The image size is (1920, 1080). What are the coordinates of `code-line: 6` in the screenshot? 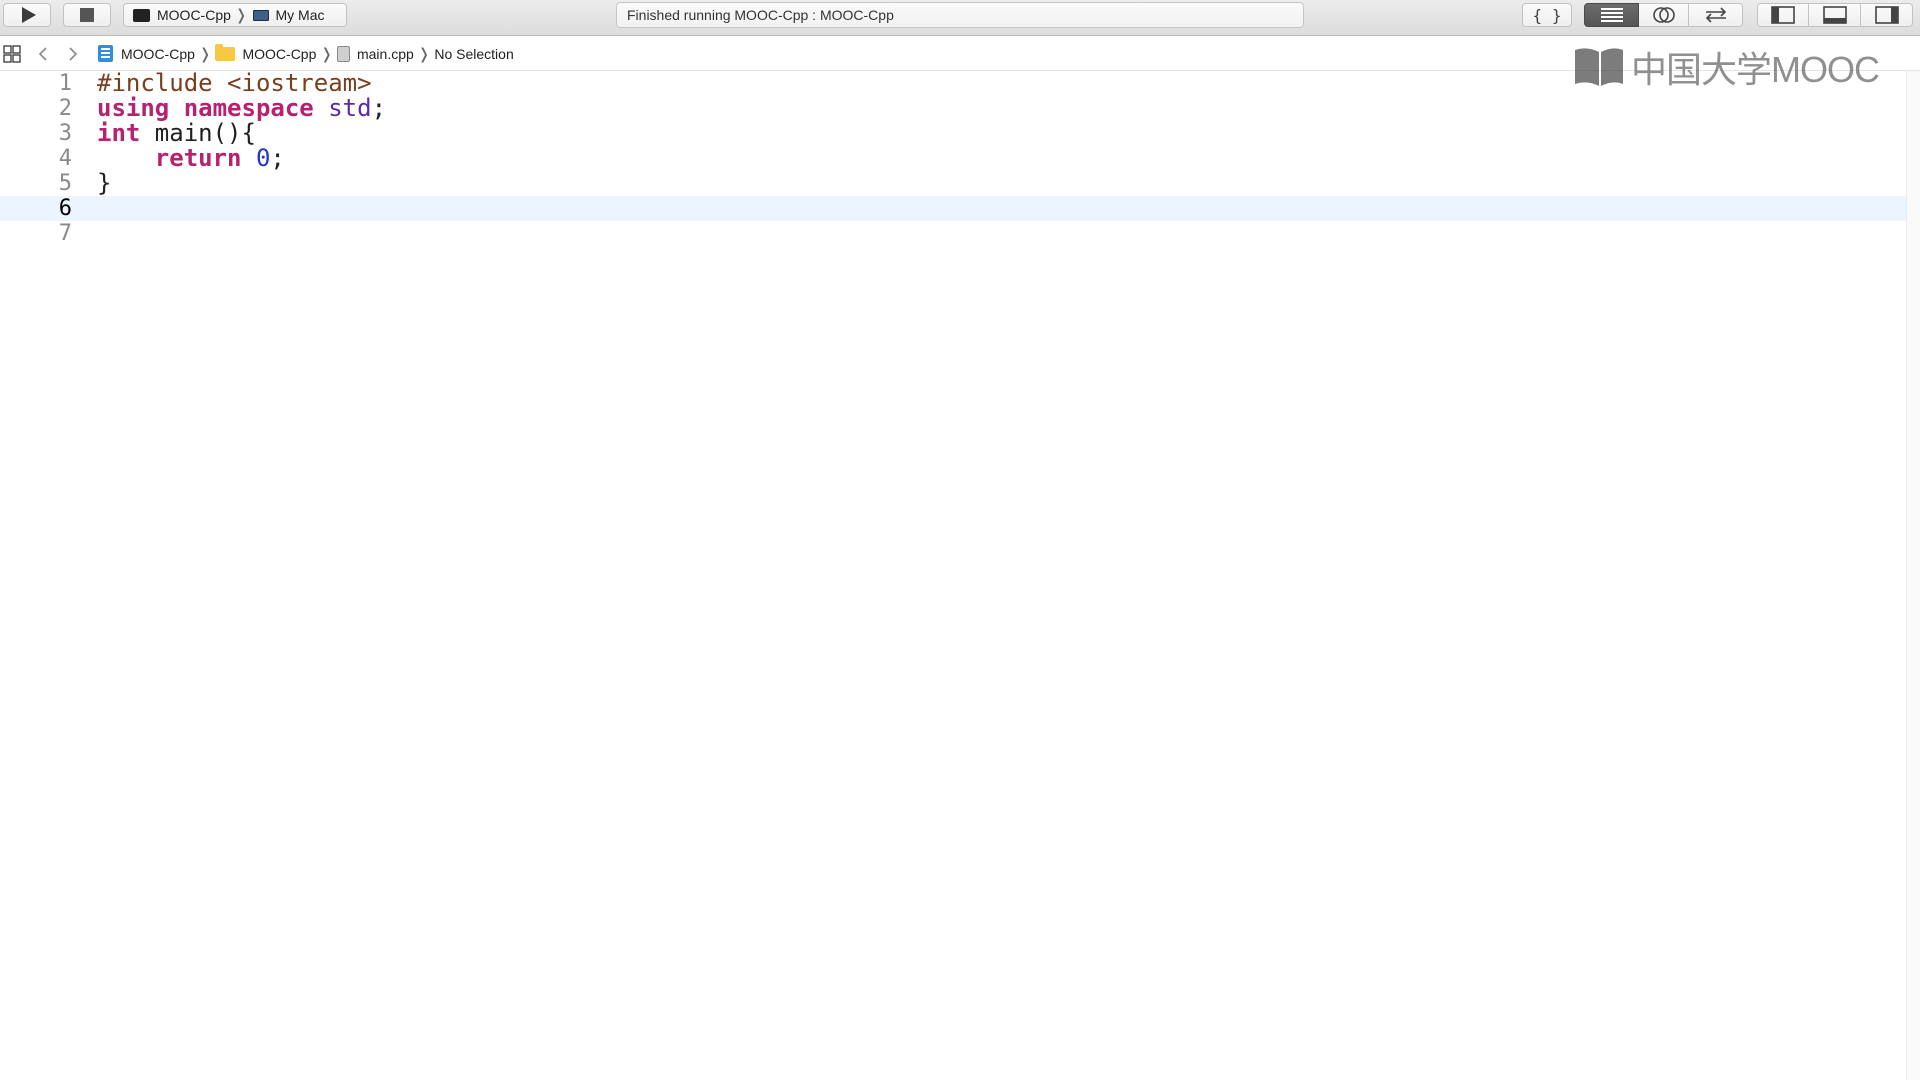 It's located at (953, 208).